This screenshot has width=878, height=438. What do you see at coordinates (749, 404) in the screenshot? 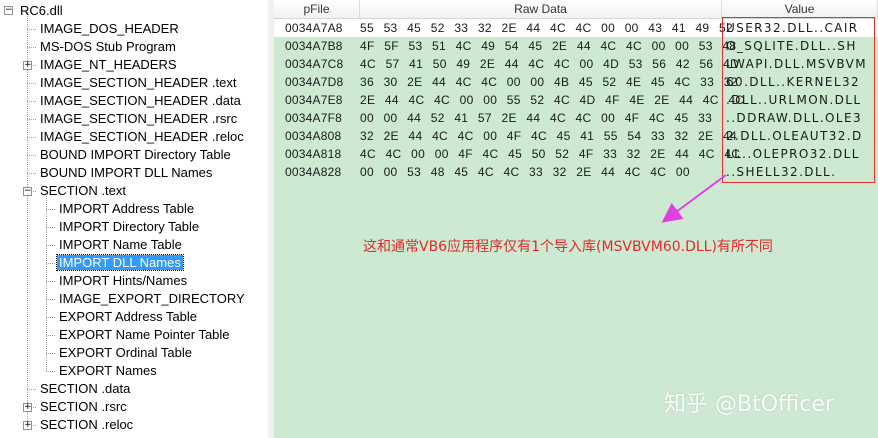
I see `watermark: 知乎 @BtOfficer` at bounding box center [749, 404].